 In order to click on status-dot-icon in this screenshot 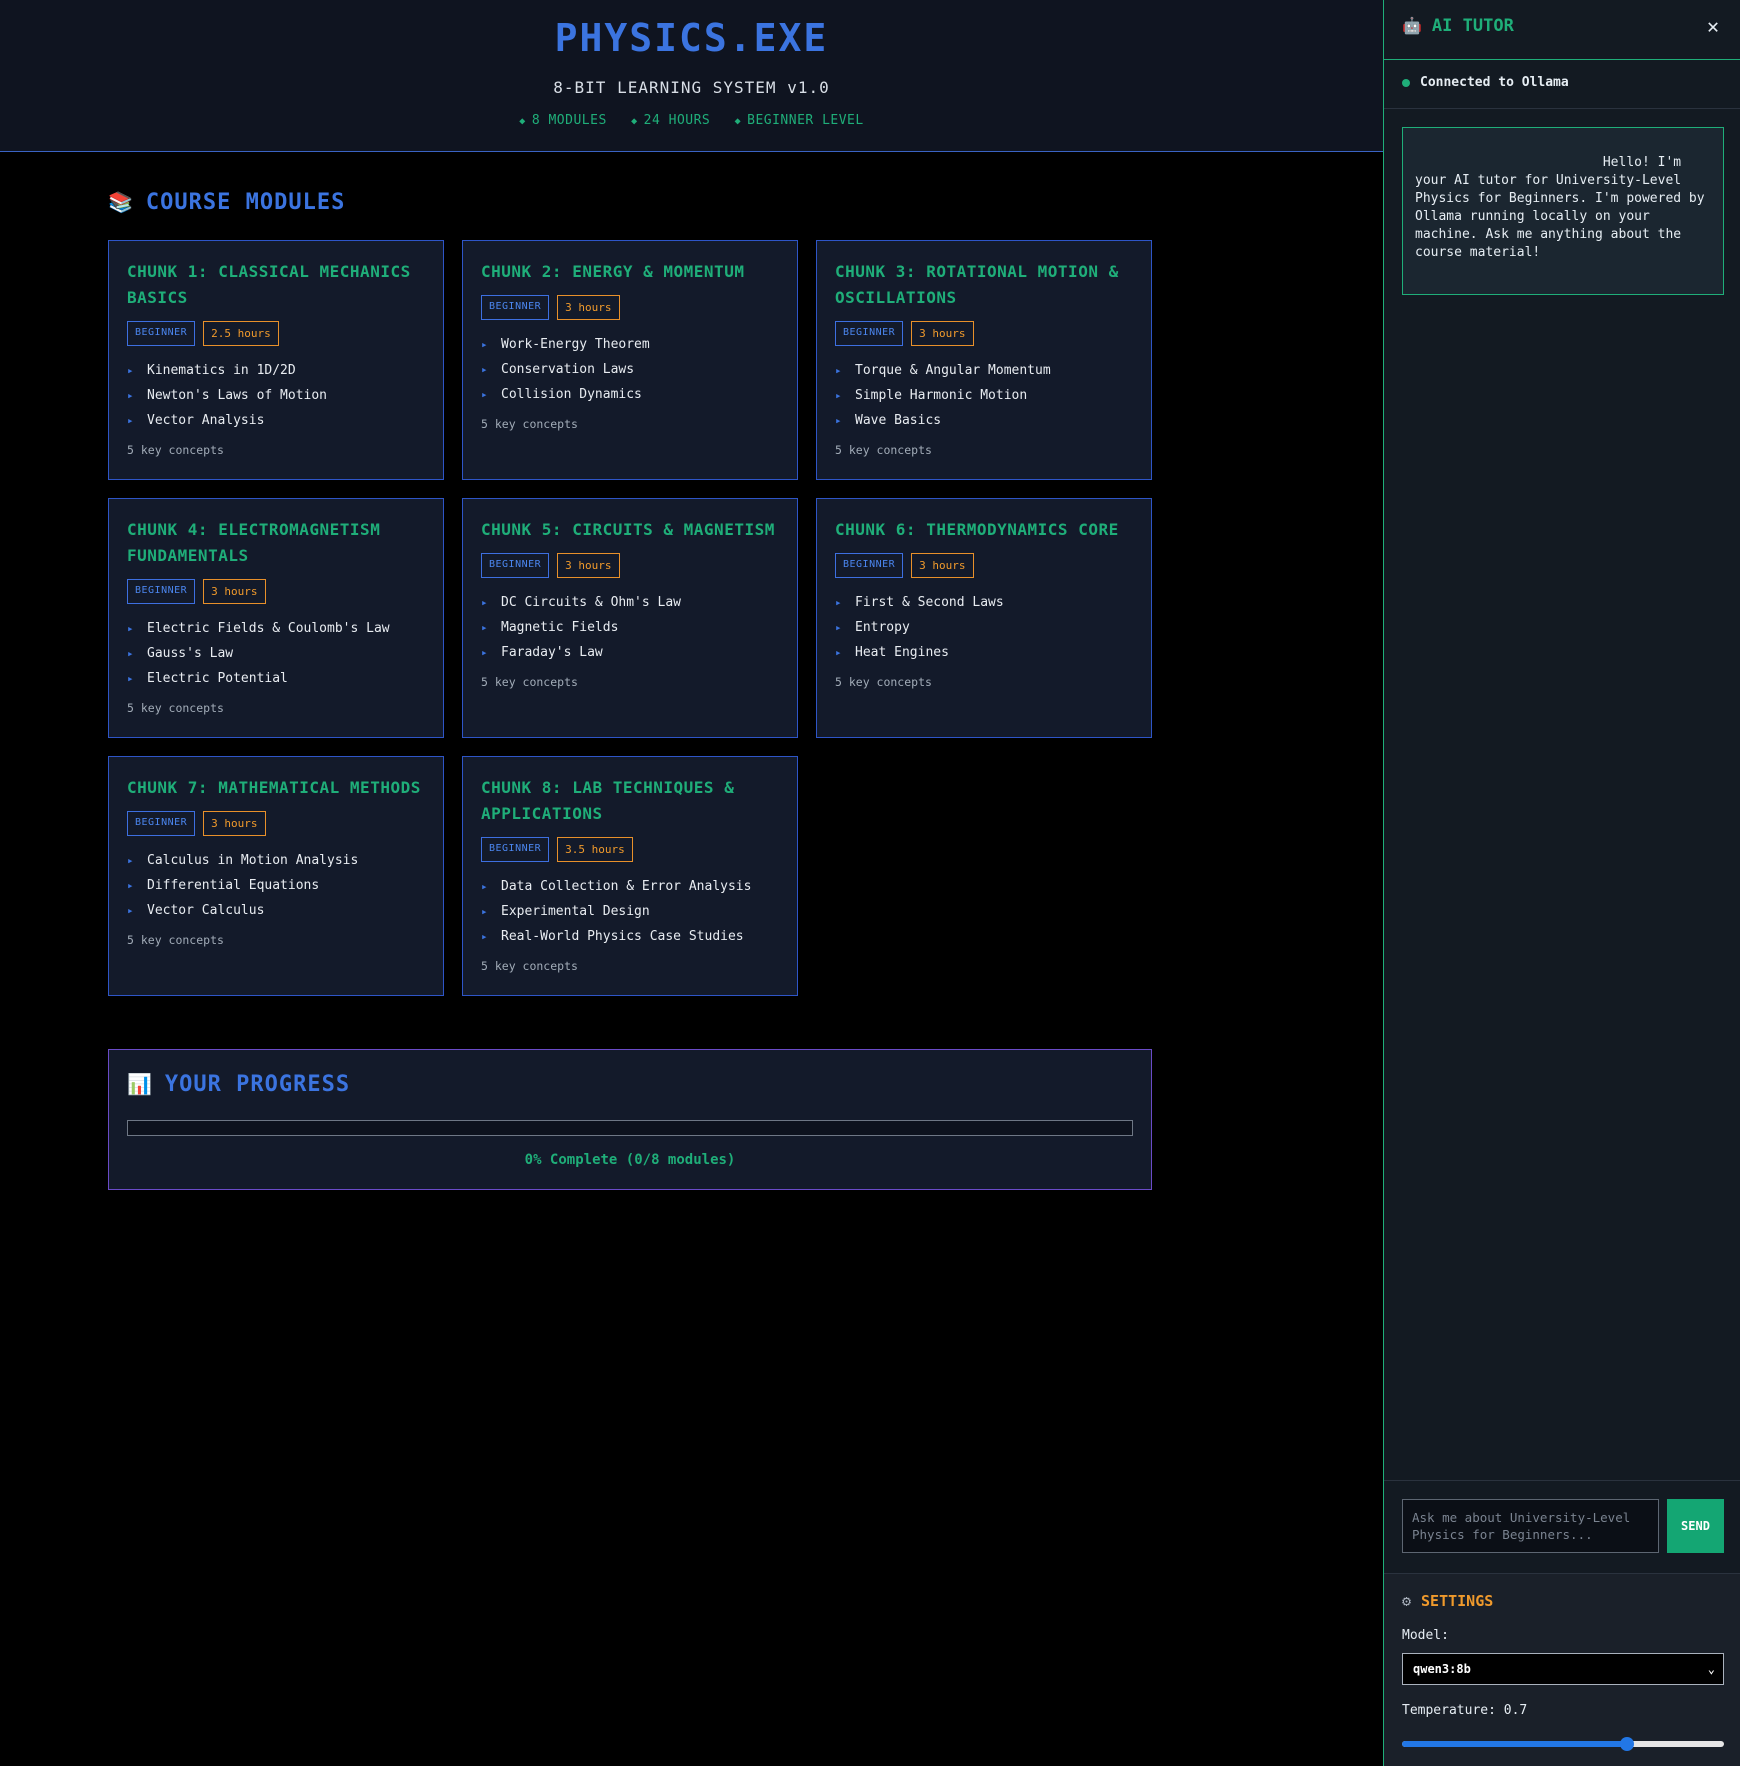, I will do `click(1406, 82)`.